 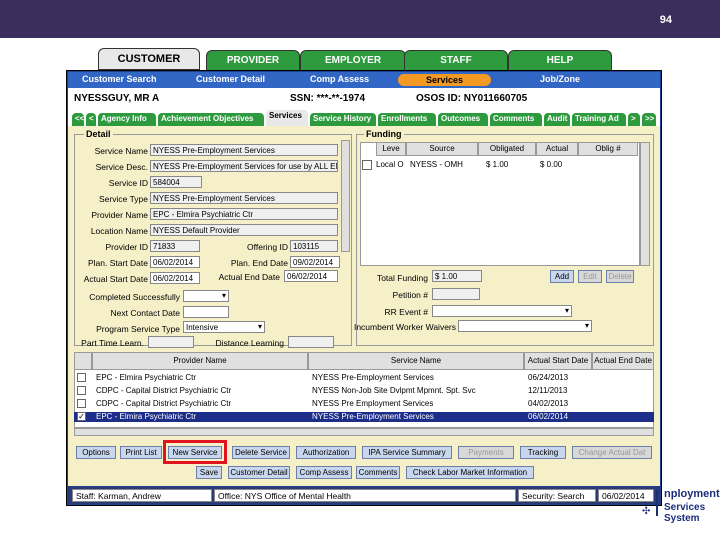 I want to click on tracking-button: Tracking, so click(x=543, y=452).